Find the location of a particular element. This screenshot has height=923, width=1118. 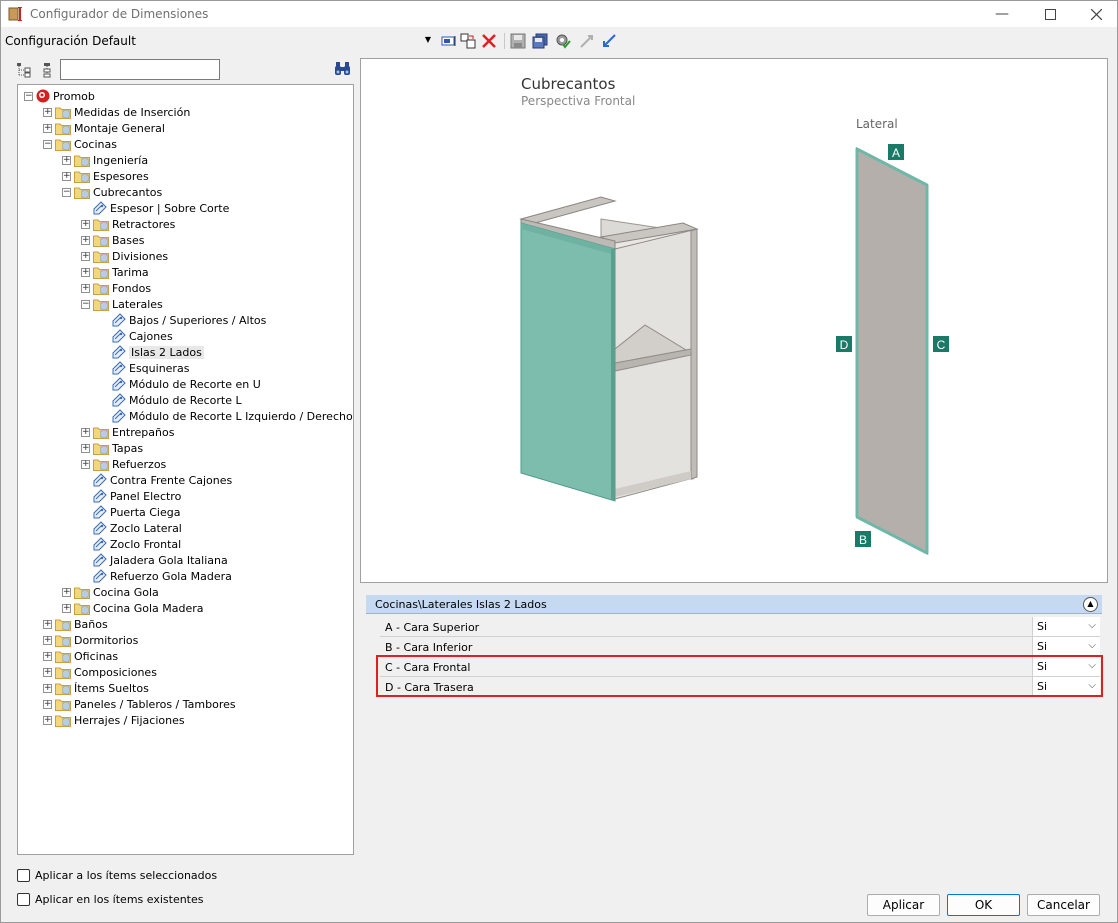

apply-existing-checkbox is located at coordinates (23, 899).